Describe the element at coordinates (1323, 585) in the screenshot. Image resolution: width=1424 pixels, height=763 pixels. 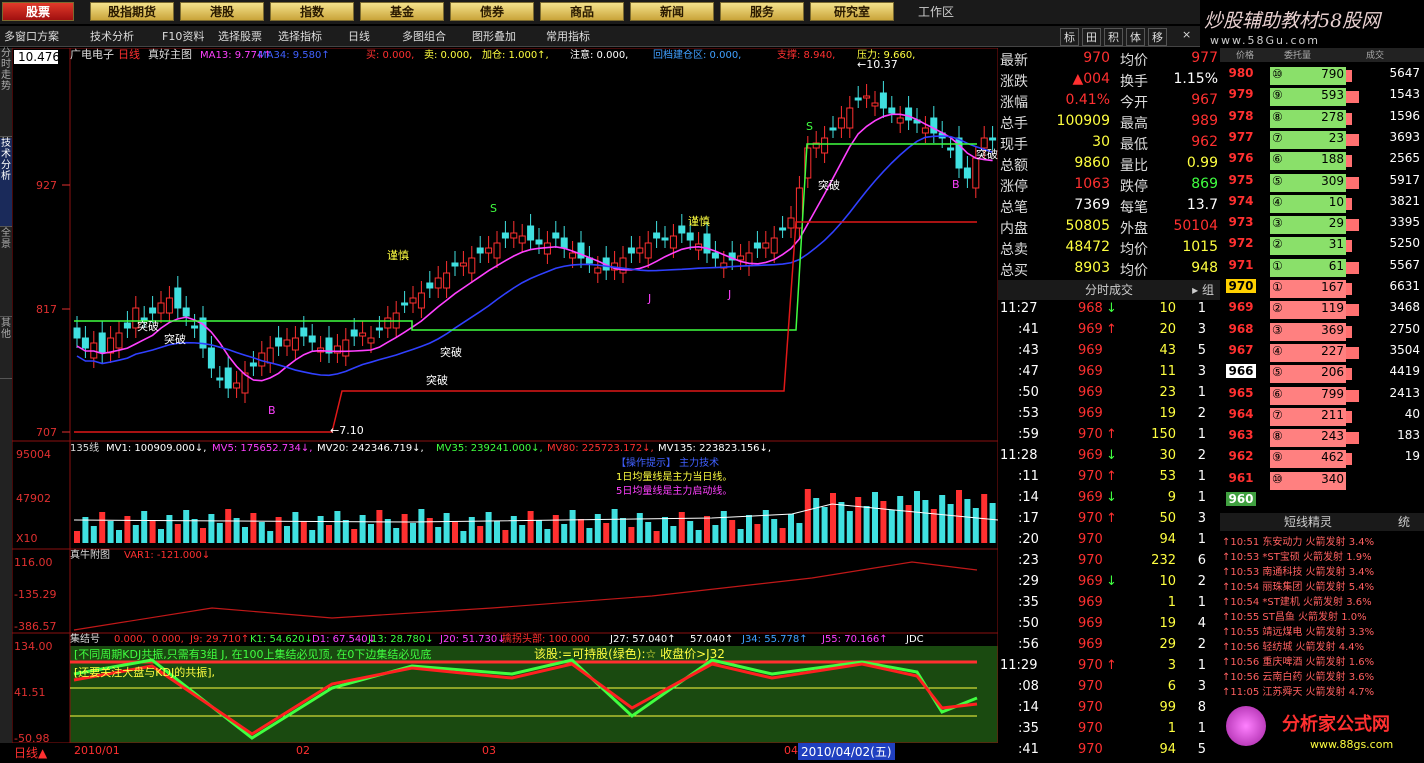
I see `shortline-item: ↑10:54 丽珠集团 火箭发射 5.4%` at that location.